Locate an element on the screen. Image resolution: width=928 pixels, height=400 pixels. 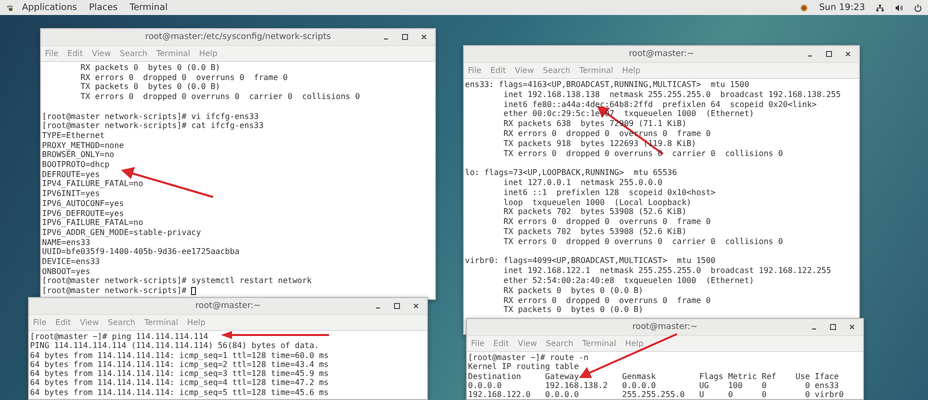
terminal-line: [root@master network-scripts]# cat ifcfg-ens33 is located at coordinates (153, 126).